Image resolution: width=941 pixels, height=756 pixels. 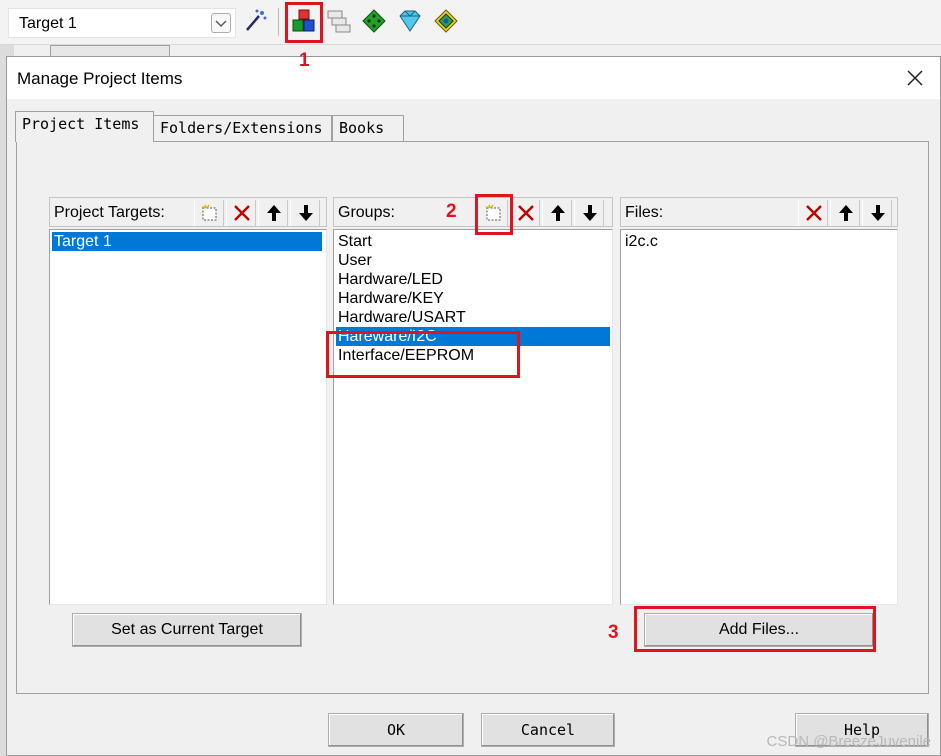 I want to click on annotation-number-2: 2, so click(x=451, y=211).